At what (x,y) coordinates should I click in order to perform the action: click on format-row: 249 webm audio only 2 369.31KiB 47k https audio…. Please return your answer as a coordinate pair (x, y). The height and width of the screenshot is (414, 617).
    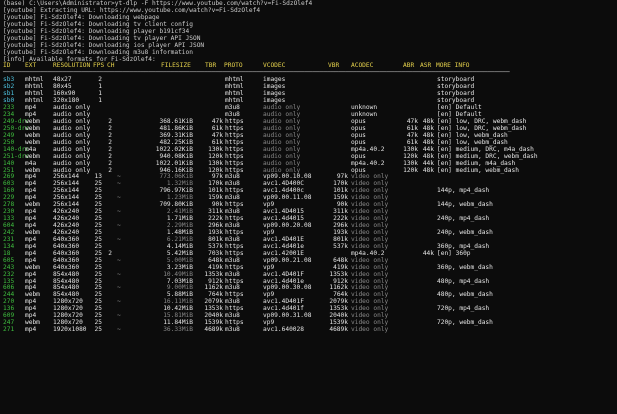
    Looking at the image, I should click on (308, 136).